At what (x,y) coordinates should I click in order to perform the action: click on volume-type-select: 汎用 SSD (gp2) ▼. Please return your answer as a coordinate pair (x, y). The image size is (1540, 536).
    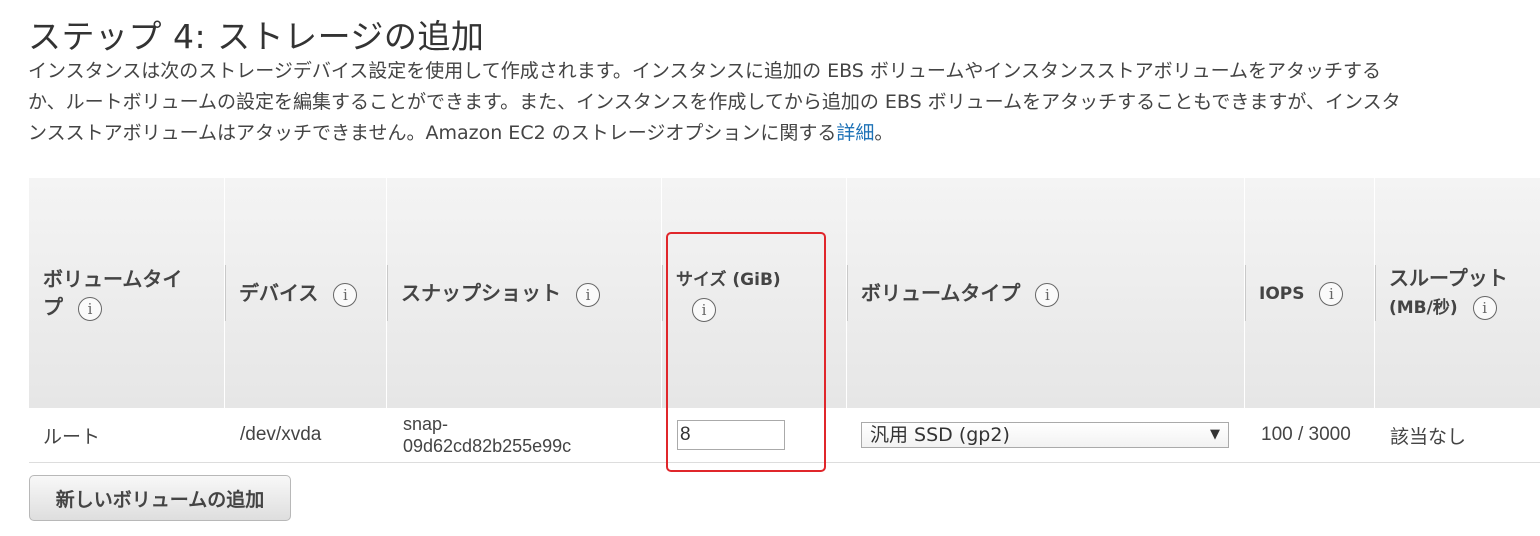
    Looking at the image, I should click on (1045, 435).